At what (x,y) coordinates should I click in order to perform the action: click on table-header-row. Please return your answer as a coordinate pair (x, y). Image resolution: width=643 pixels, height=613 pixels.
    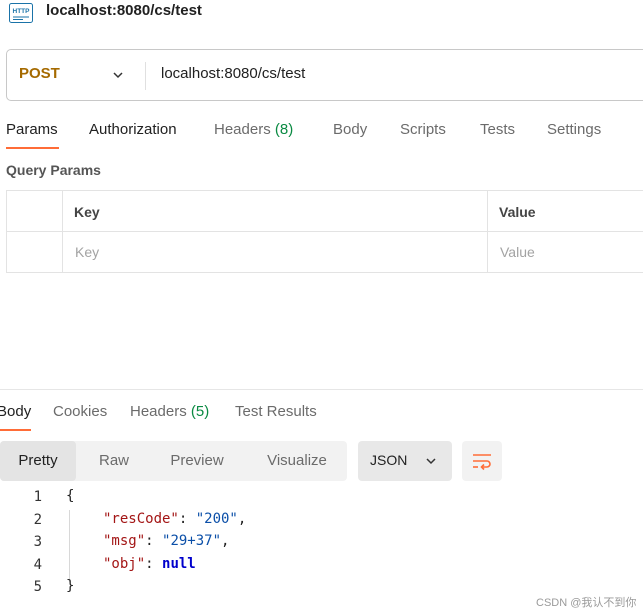
    Looking at the image, I should click on (325, 211).